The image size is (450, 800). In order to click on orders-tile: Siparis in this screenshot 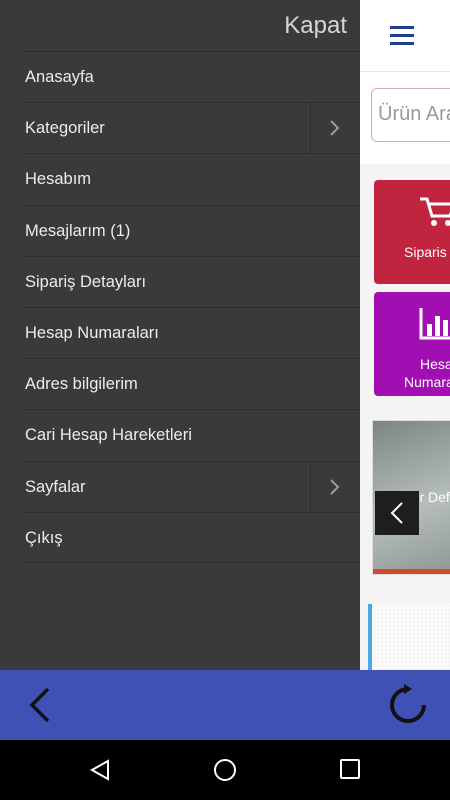, I will do `click(412, 232)`.